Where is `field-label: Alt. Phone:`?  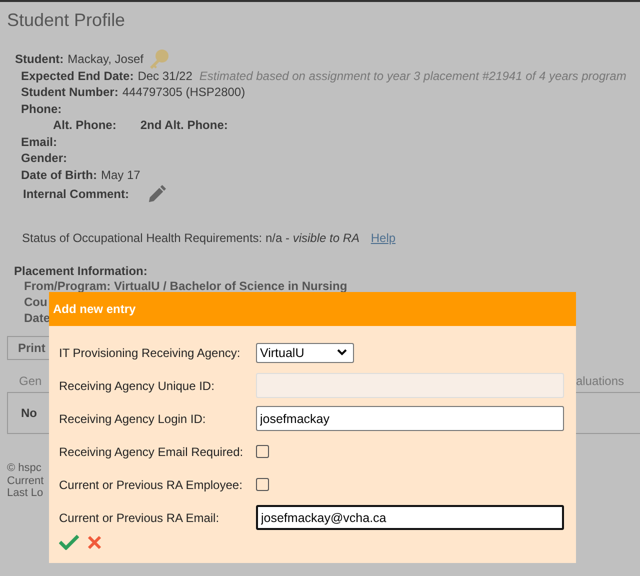 field-label: Alt. Phone: is located at coordinates (84, 125).